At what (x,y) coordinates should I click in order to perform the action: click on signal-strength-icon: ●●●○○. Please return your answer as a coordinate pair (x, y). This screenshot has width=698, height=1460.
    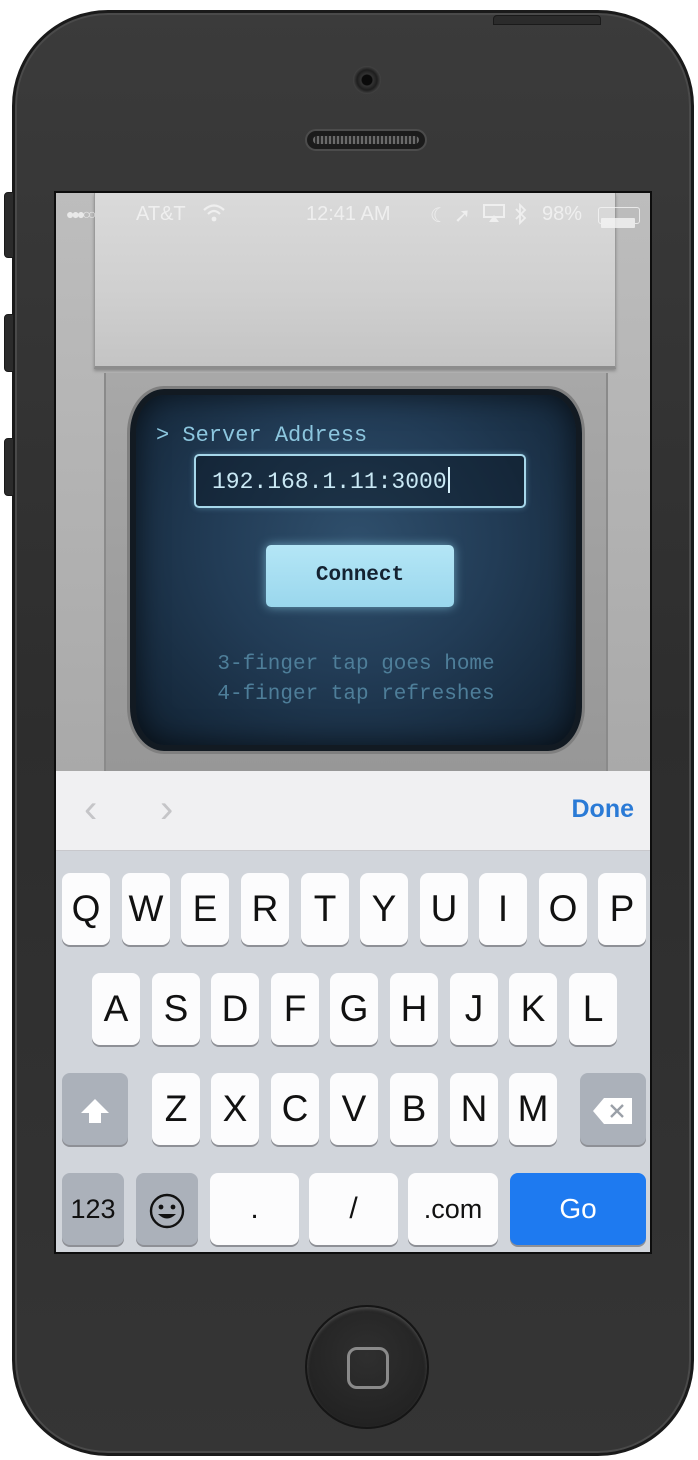
    Looking at the image, I should click on (81, 214).